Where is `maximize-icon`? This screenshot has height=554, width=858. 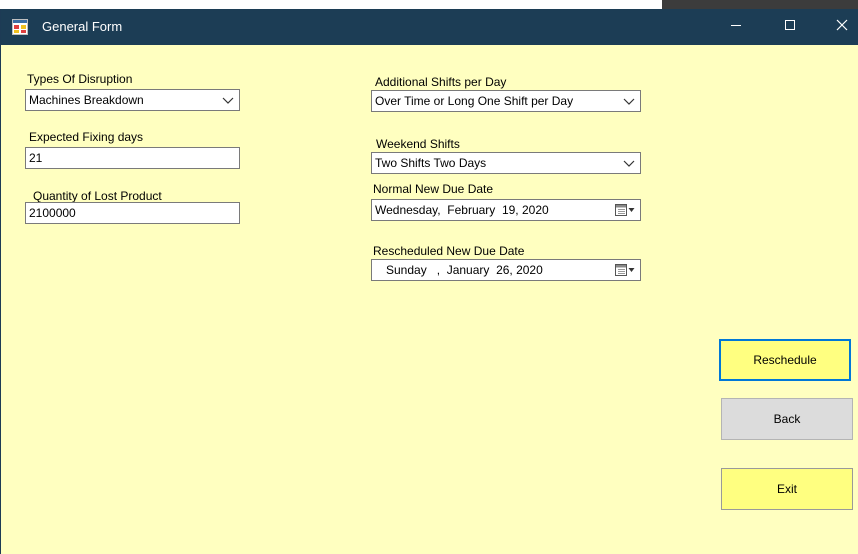 maximize-icon is located at coordinates (790, 27).